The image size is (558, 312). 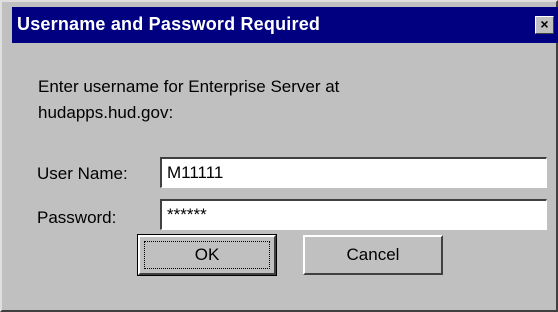 I want to click on prompt-line-2: hudapps.hud.gov:, so click(x=106, y=112).